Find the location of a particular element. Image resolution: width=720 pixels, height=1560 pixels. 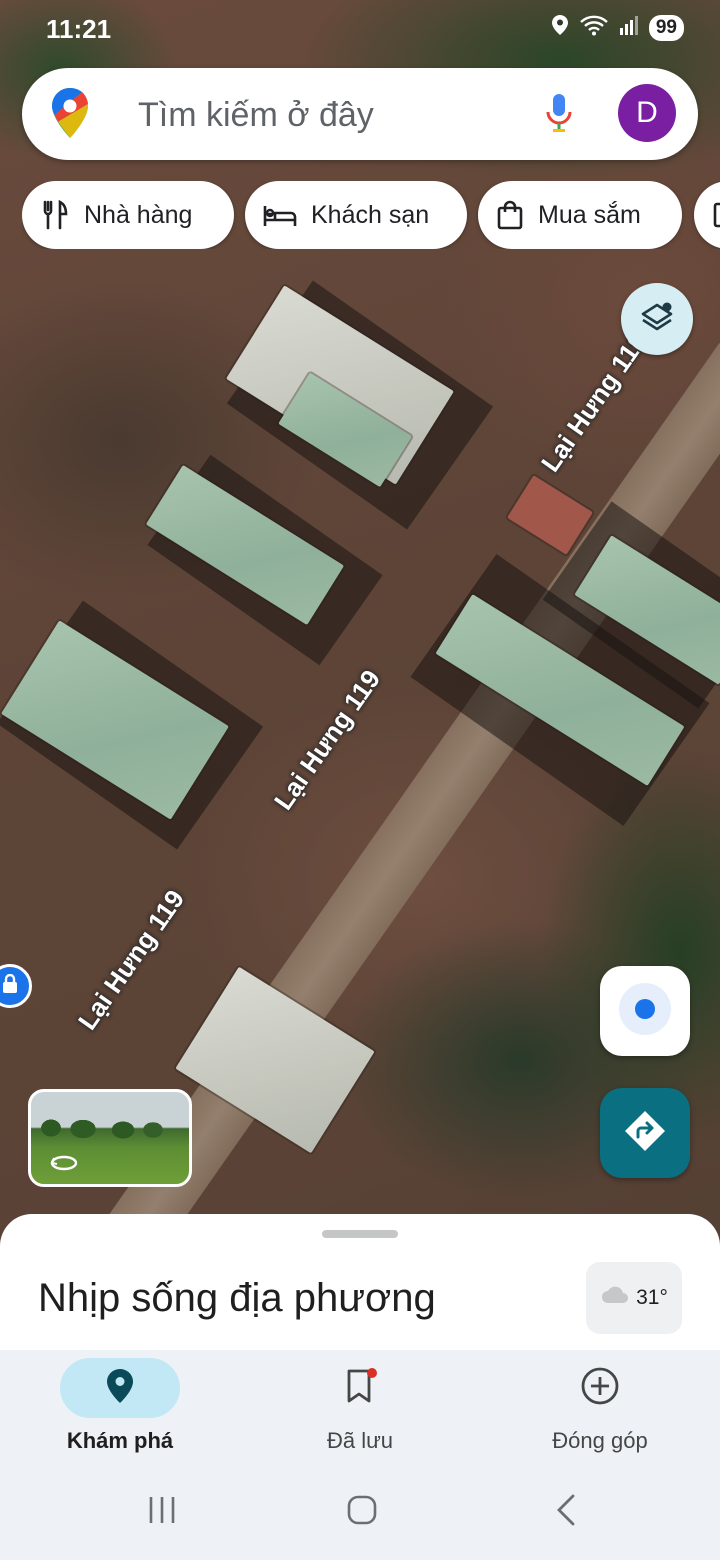

chip-shopping: Mua sắm is located at coordinates (580, 215).